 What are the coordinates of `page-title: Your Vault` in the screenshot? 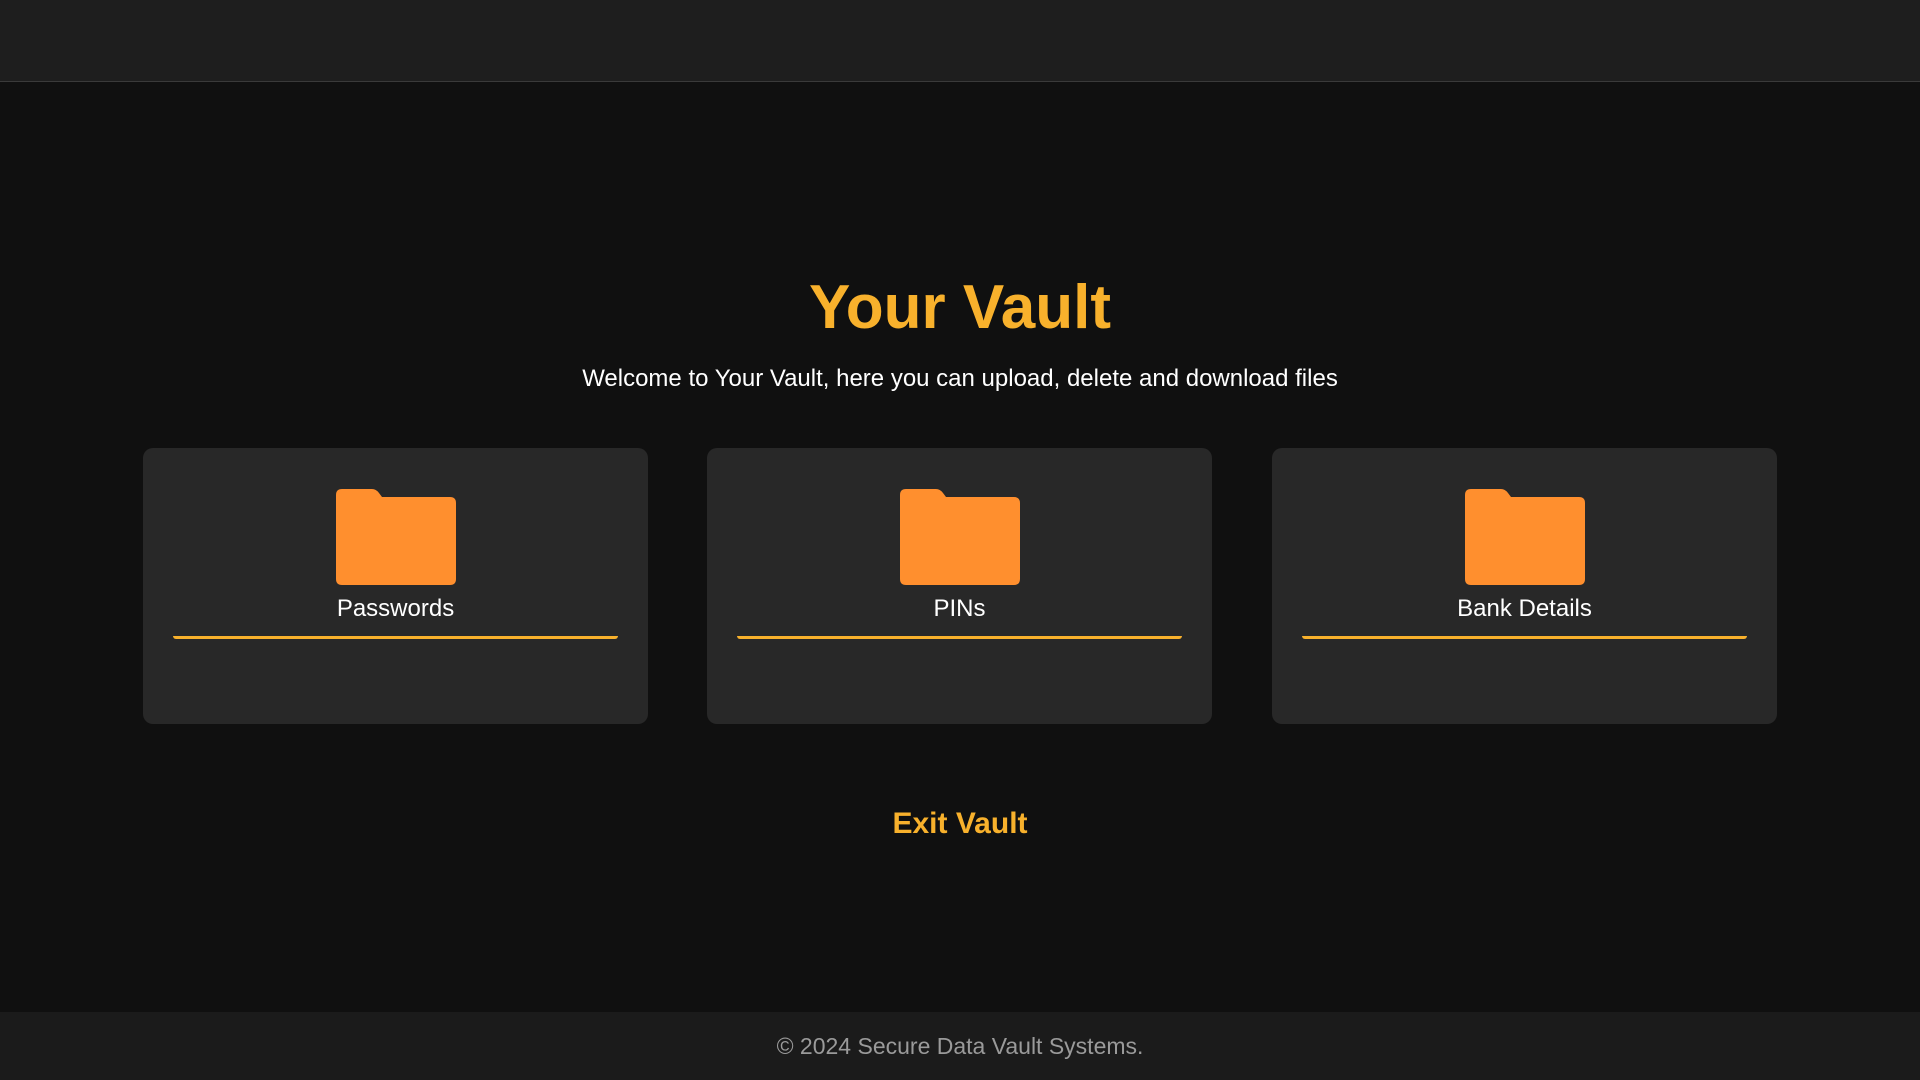 It's located at (959, 307).